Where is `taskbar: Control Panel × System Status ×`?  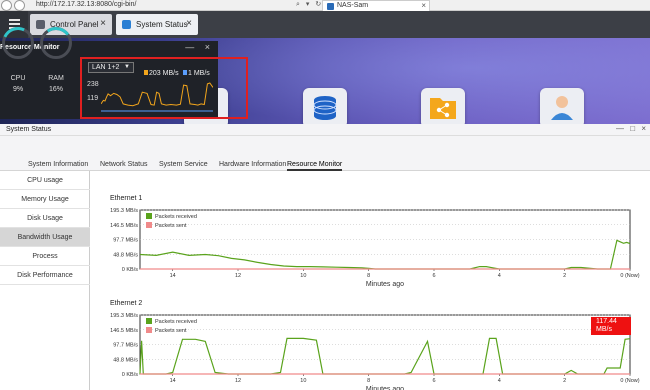
taskbar: Control Panel × System Status × is located at coordinates (325, 24).